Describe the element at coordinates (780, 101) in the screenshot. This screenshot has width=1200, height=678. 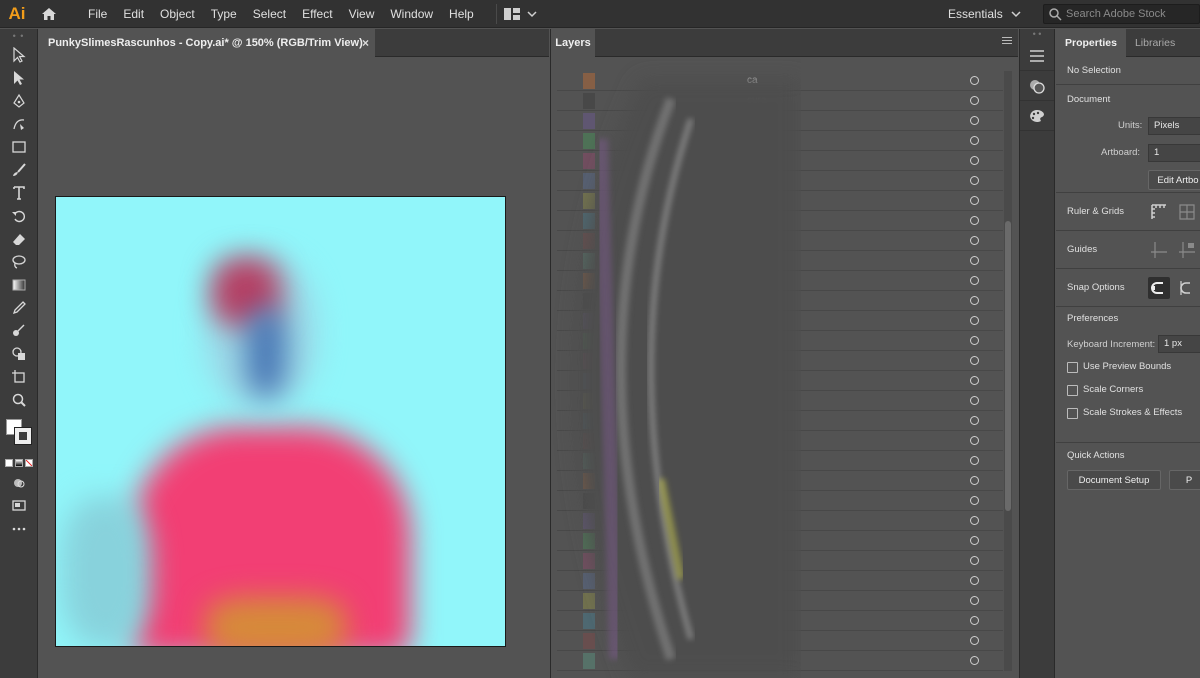
I see `layer-row: cura` at that location.